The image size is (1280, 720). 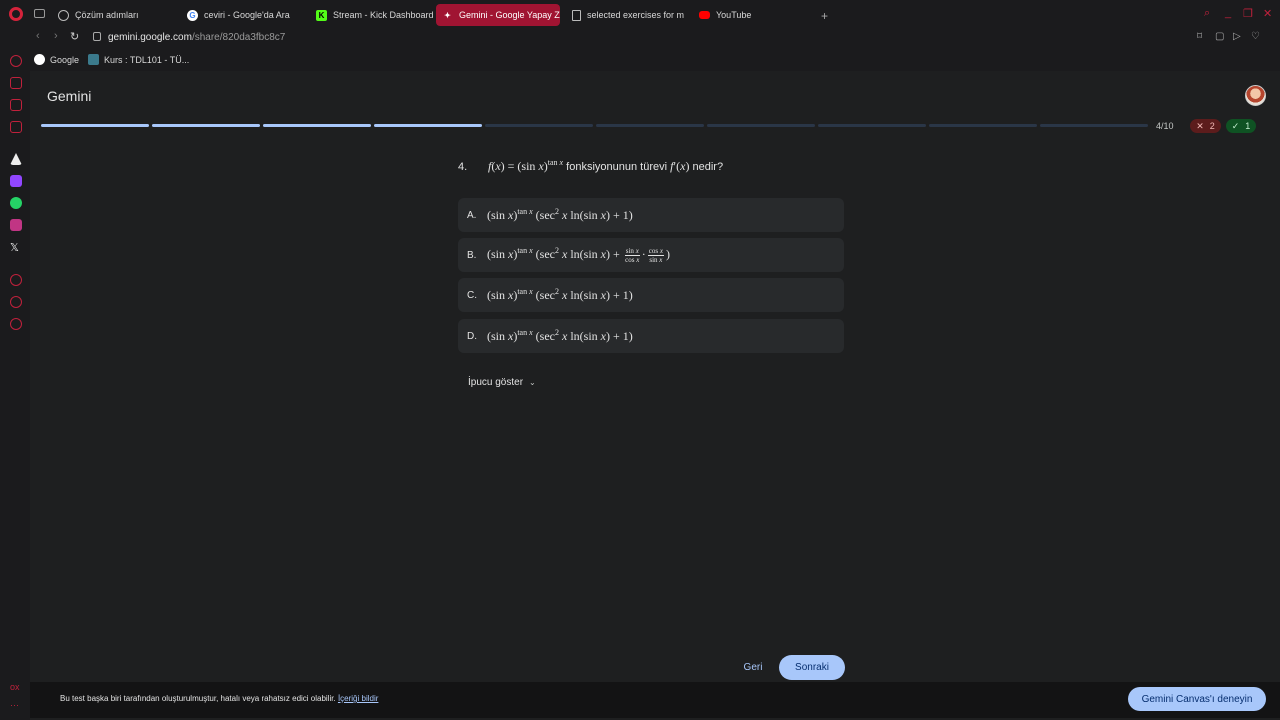 What do you see at coordinates (192, 15) in the screenshot?
I see `google-icon: G` at bounding box center [192, 15].